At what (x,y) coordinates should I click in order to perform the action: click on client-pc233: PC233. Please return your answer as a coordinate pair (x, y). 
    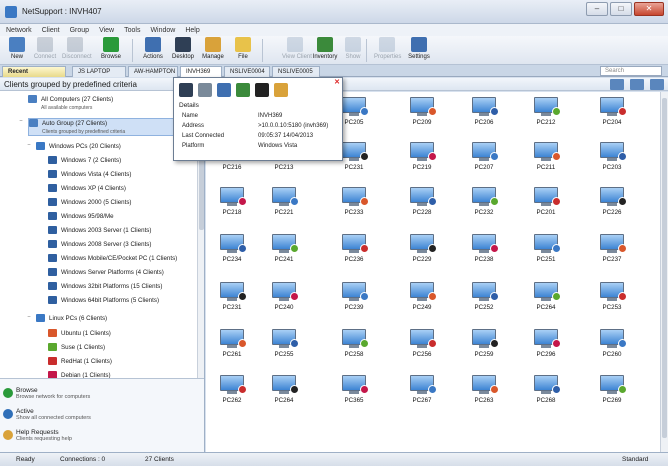
    Looking at the image, I should click on (354, 207).